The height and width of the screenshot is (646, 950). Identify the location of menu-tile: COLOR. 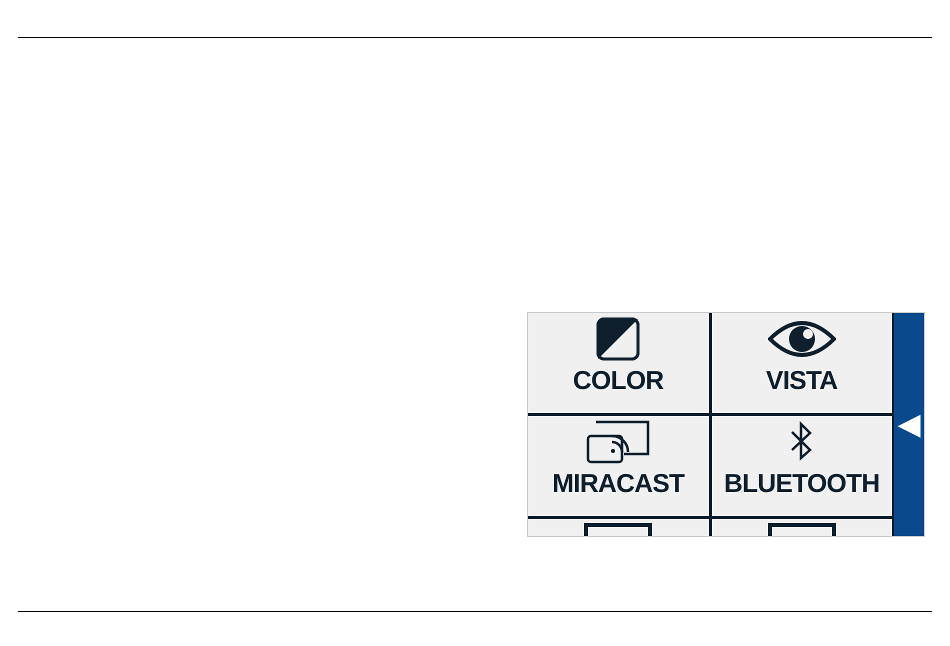
(618, 363).